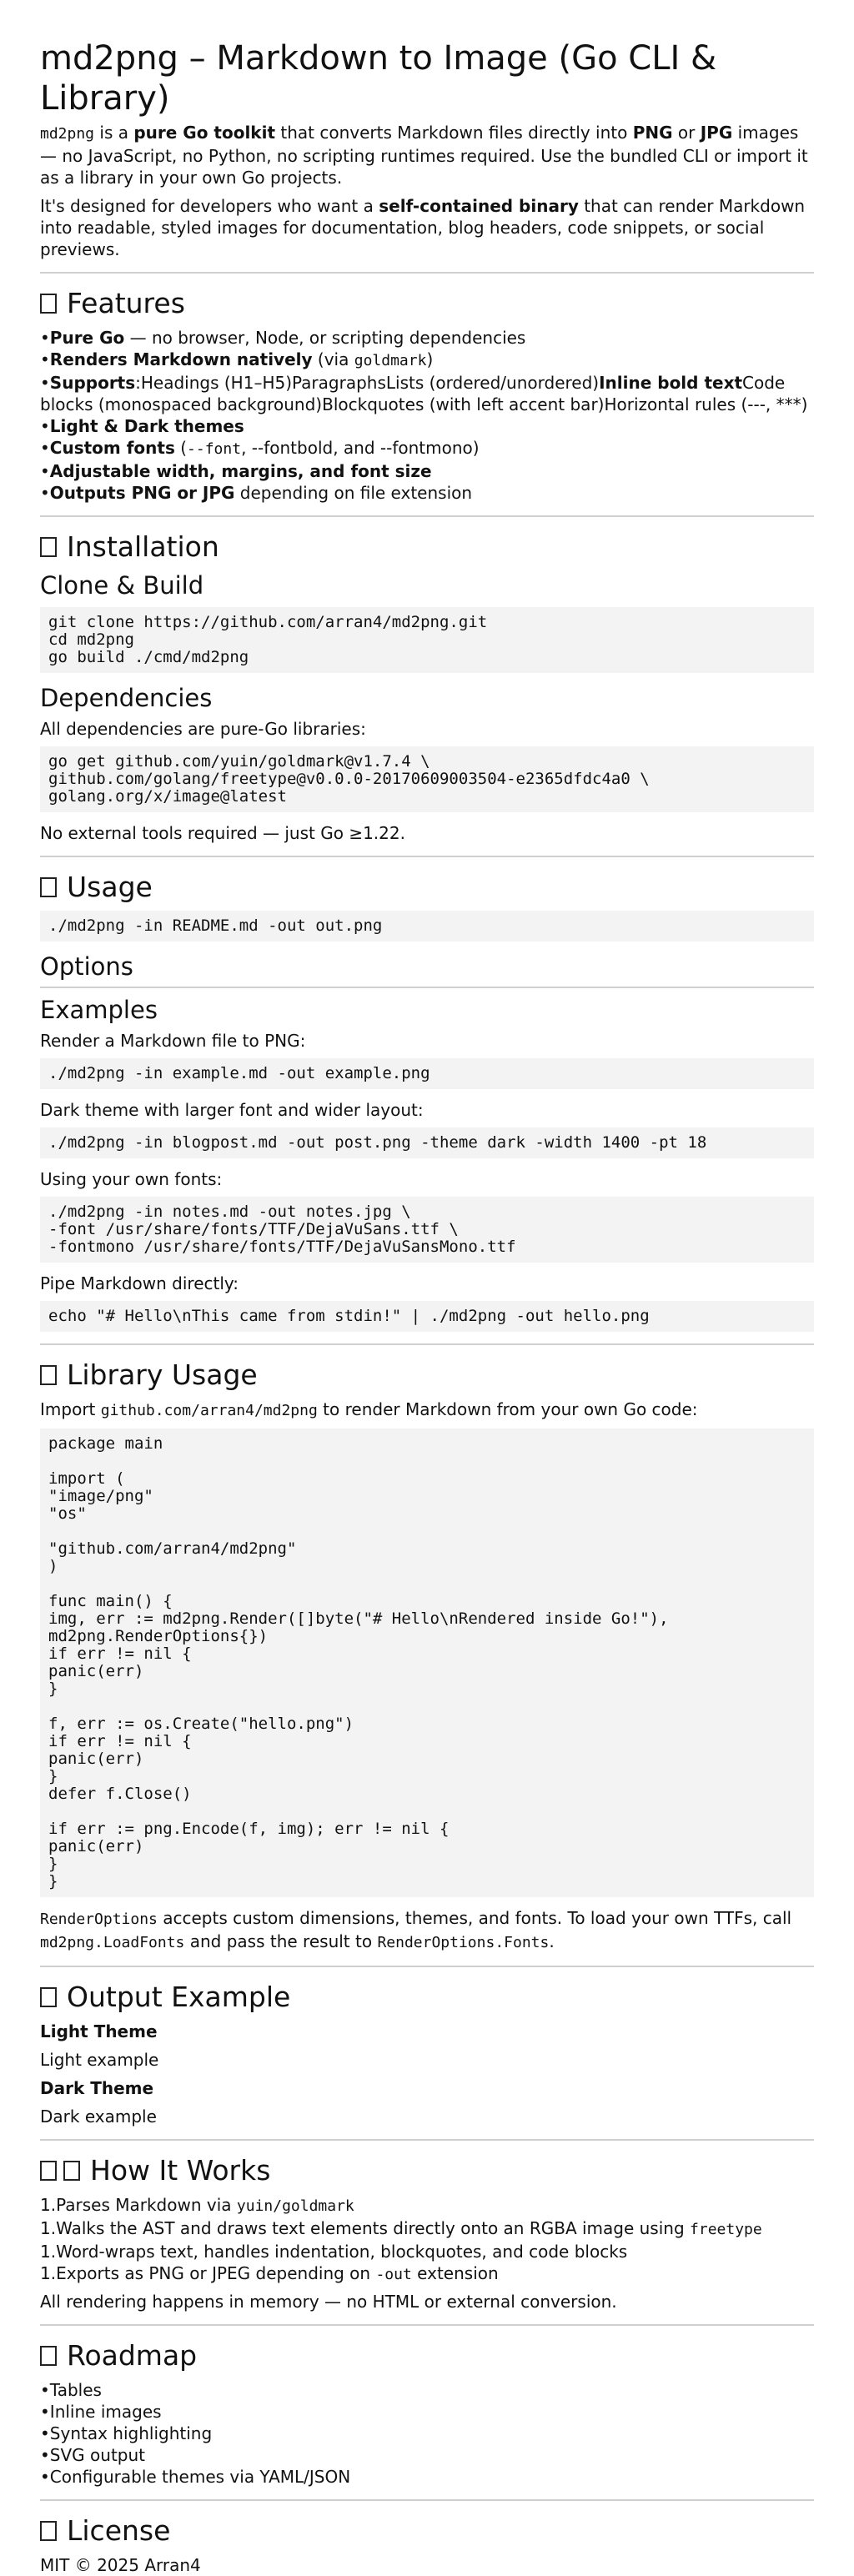 Image resolution: width=854 pixels, height=2576 pixels. Describe the element at coordinates (120, 2565) in the screenshot. I see `license-text: MIT © 2025 Arran4` at that location.